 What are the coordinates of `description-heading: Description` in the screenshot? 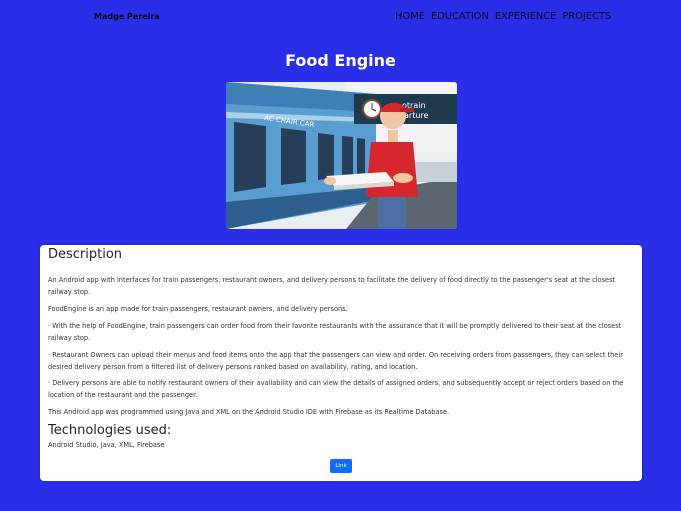 It's located at (85, 254).